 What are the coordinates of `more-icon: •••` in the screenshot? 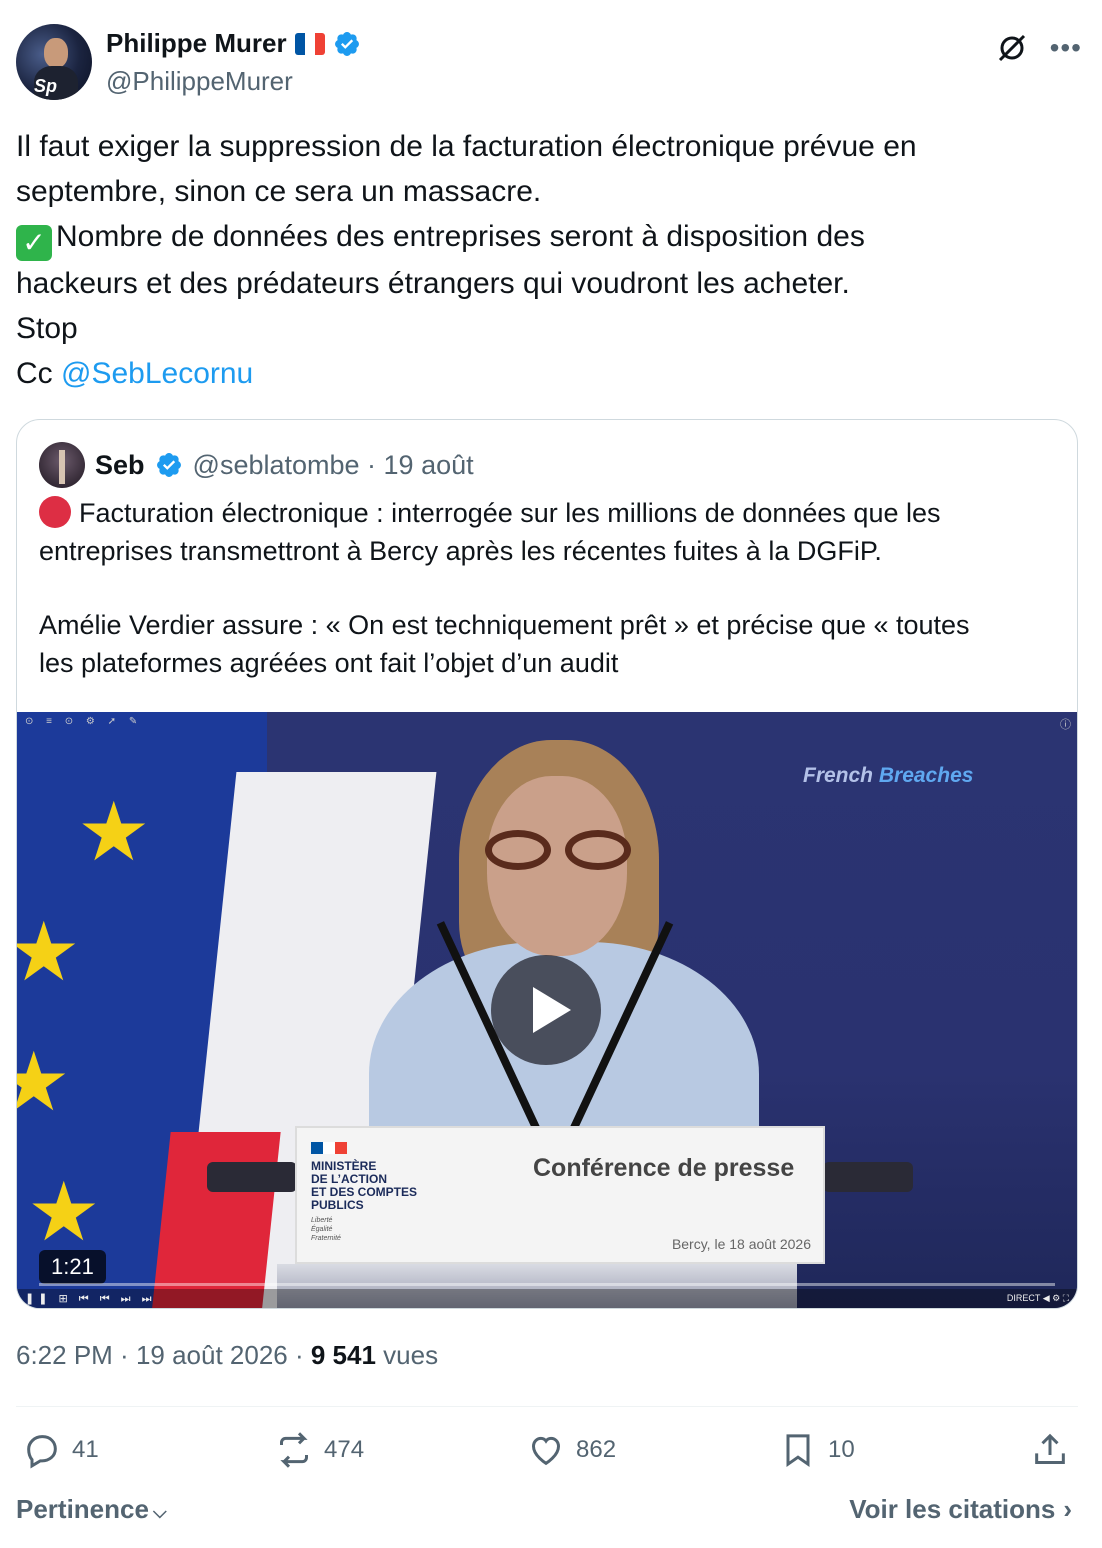 It's located at (1066, 48).